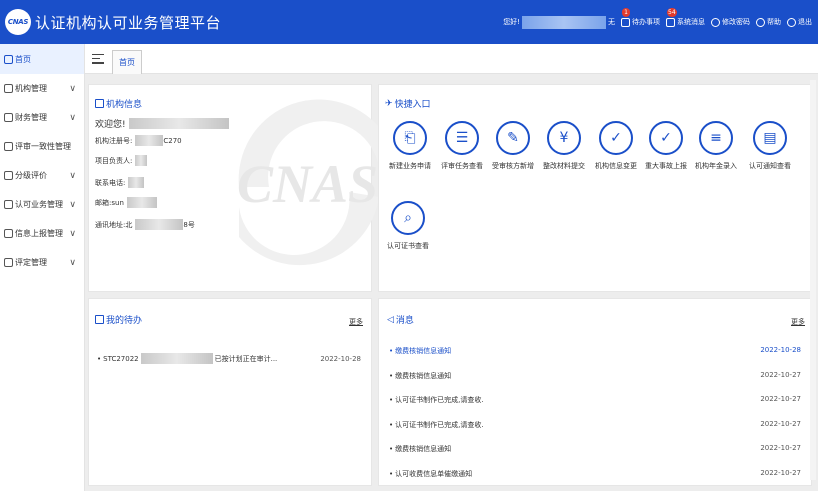  Describe the element at coordinates (31, 175) in the screenshot. I see `sidebar-item-label: 分级评价` at that location.